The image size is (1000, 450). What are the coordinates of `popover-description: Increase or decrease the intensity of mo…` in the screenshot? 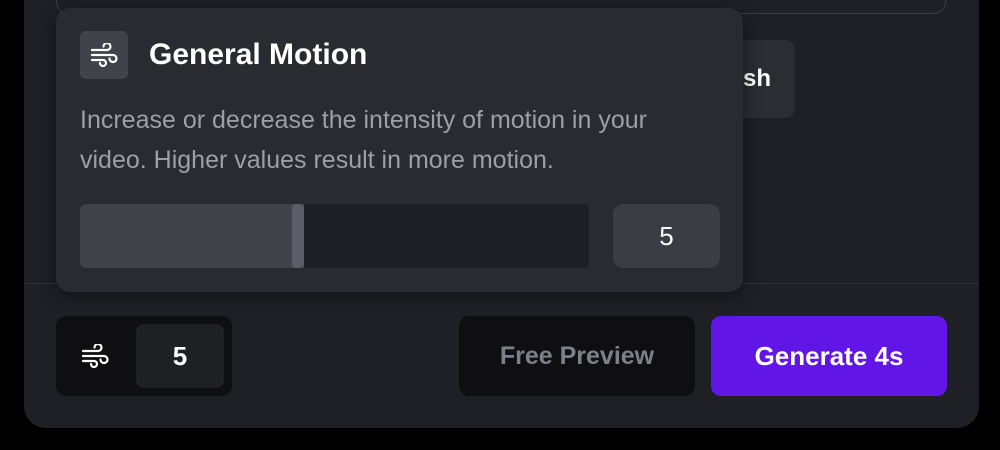 It's located at (363, 140).